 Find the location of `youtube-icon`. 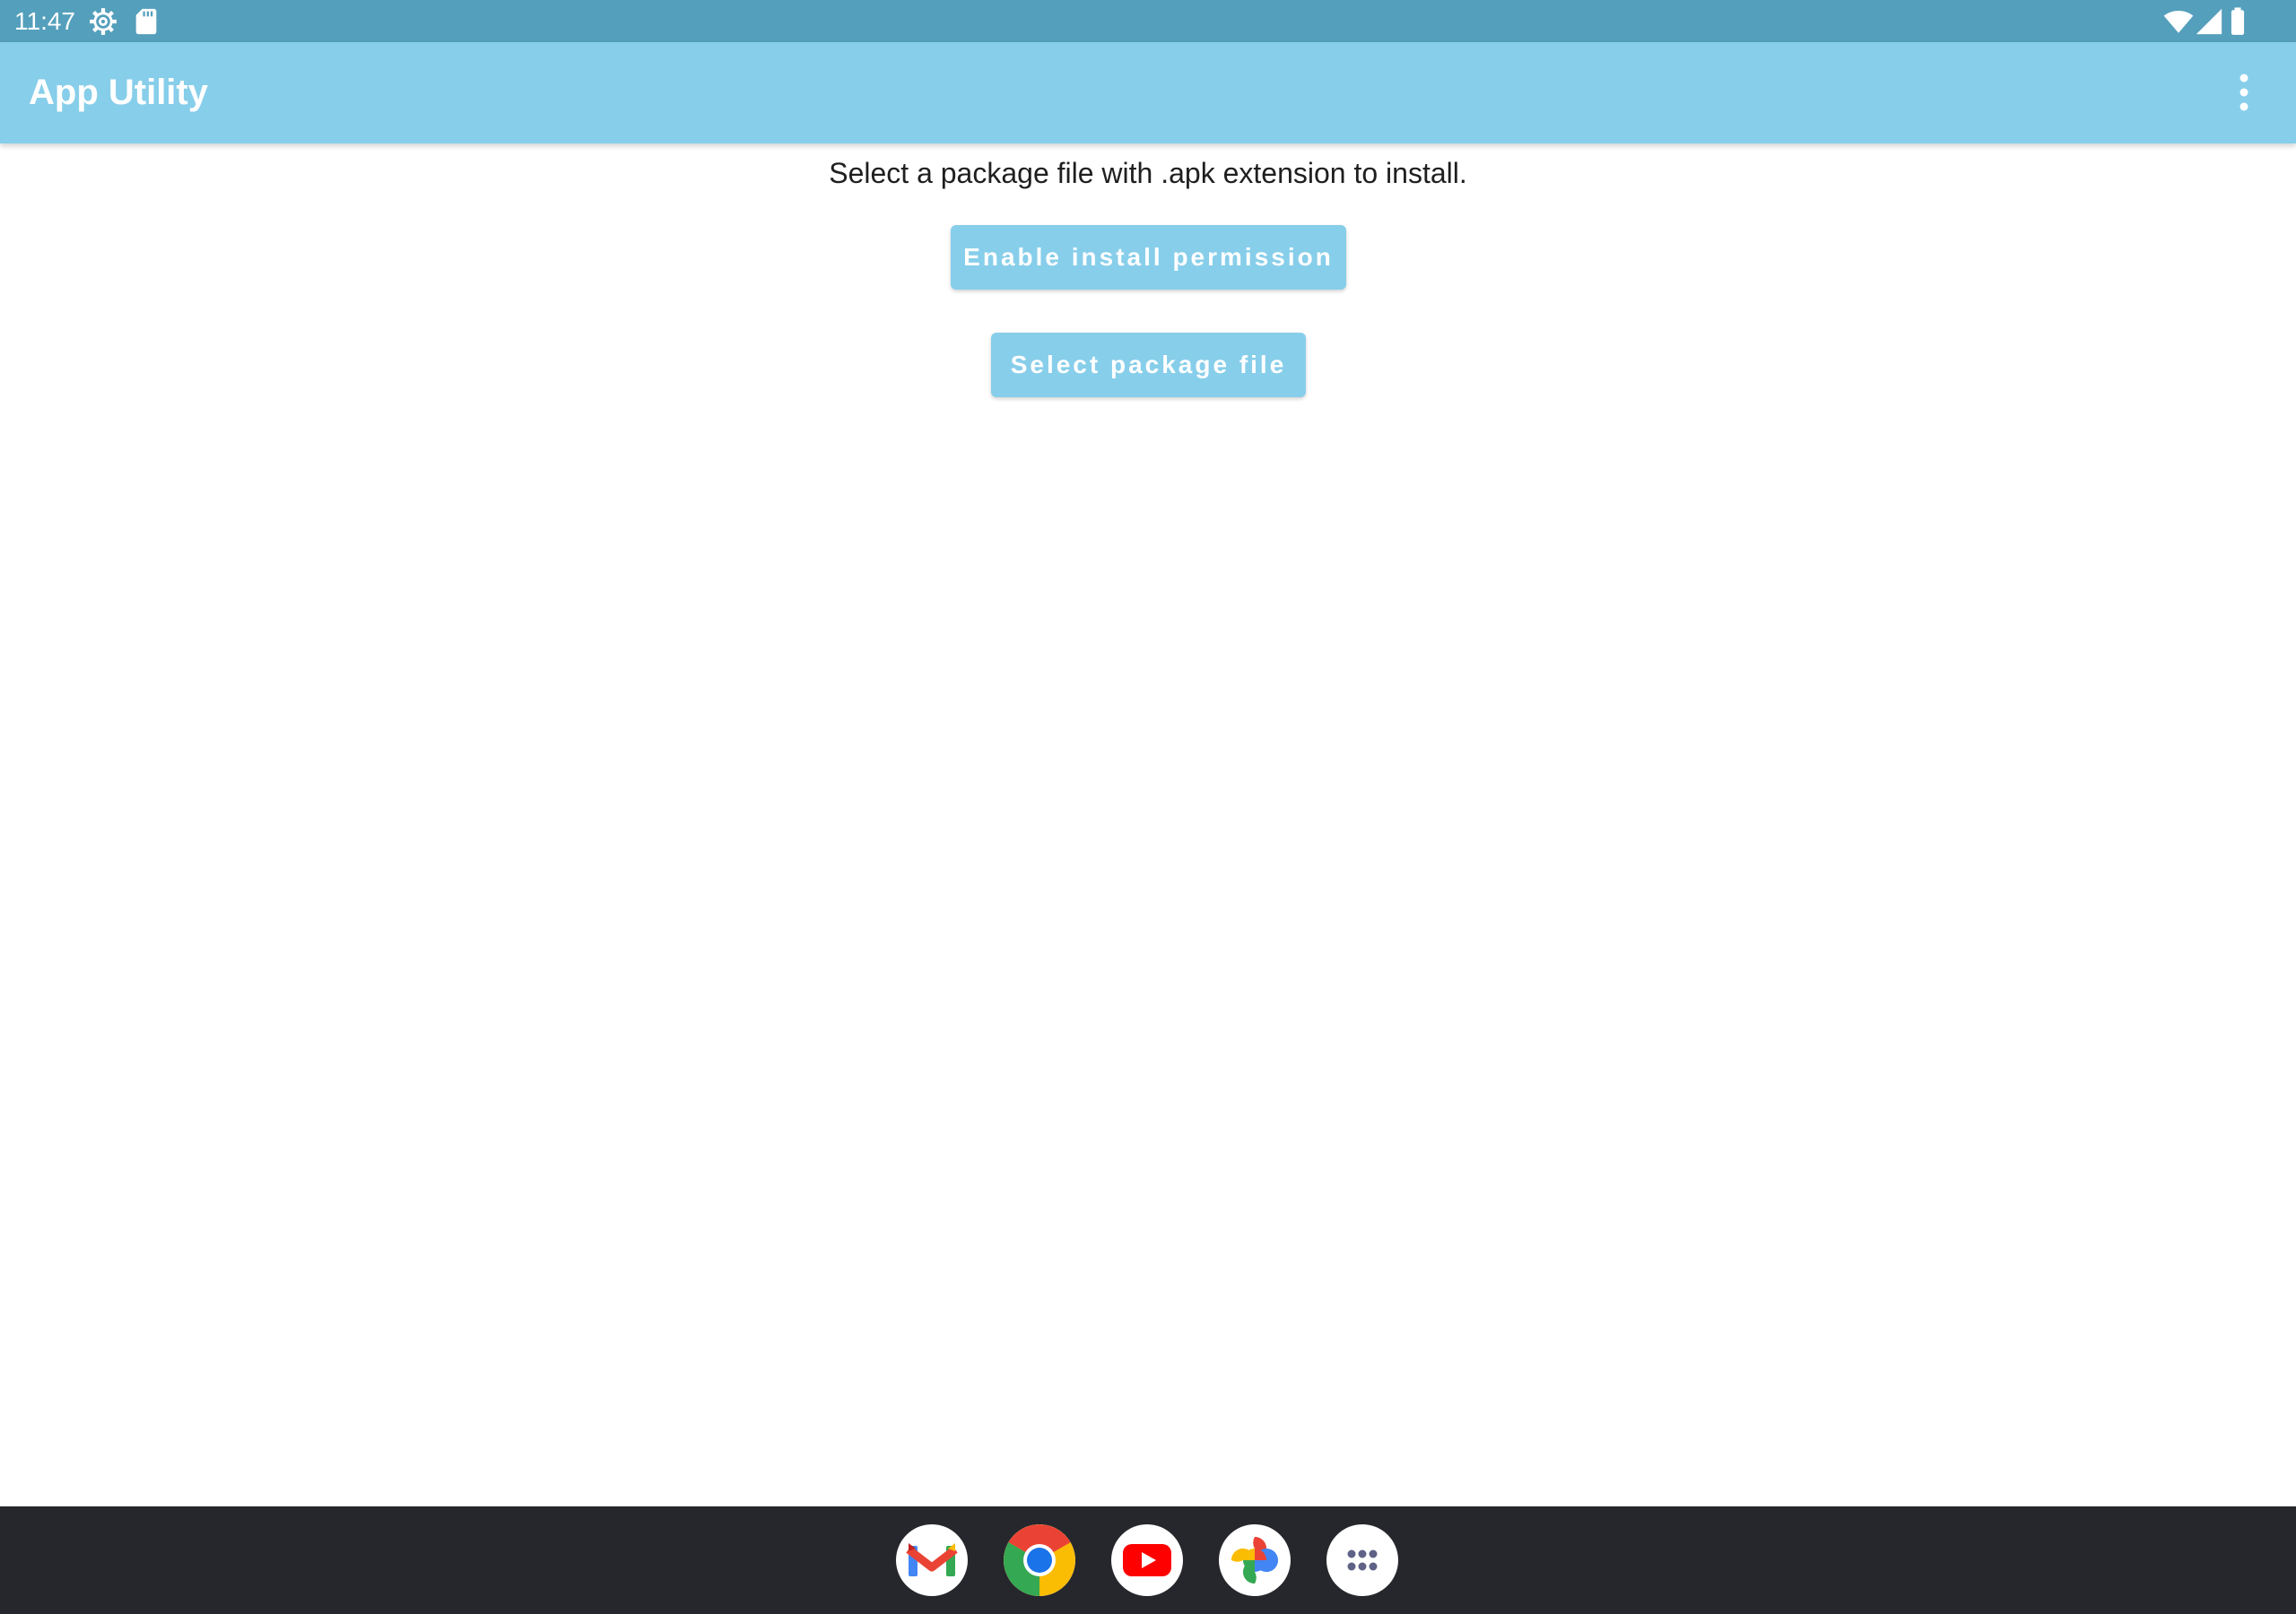

youtube-icon is located at coordinates (1147, 1560).